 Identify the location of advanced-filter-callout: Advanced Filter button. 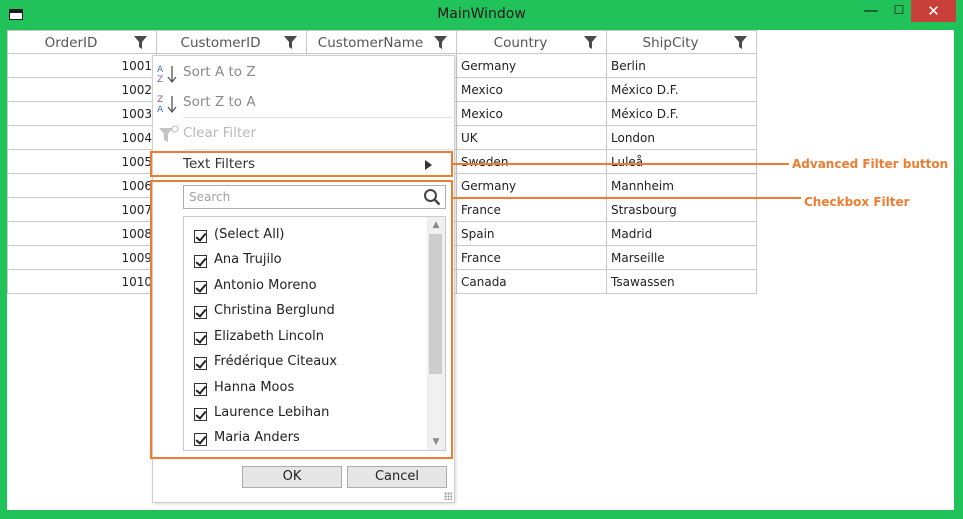
(870, 164).